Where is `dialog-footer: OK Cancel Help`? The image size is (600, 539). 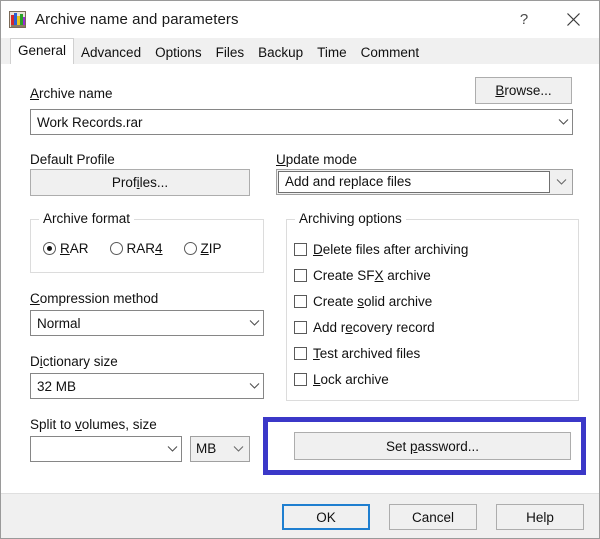 dialog-footer: OK Cancel Help is located at coordinates (300, 515).